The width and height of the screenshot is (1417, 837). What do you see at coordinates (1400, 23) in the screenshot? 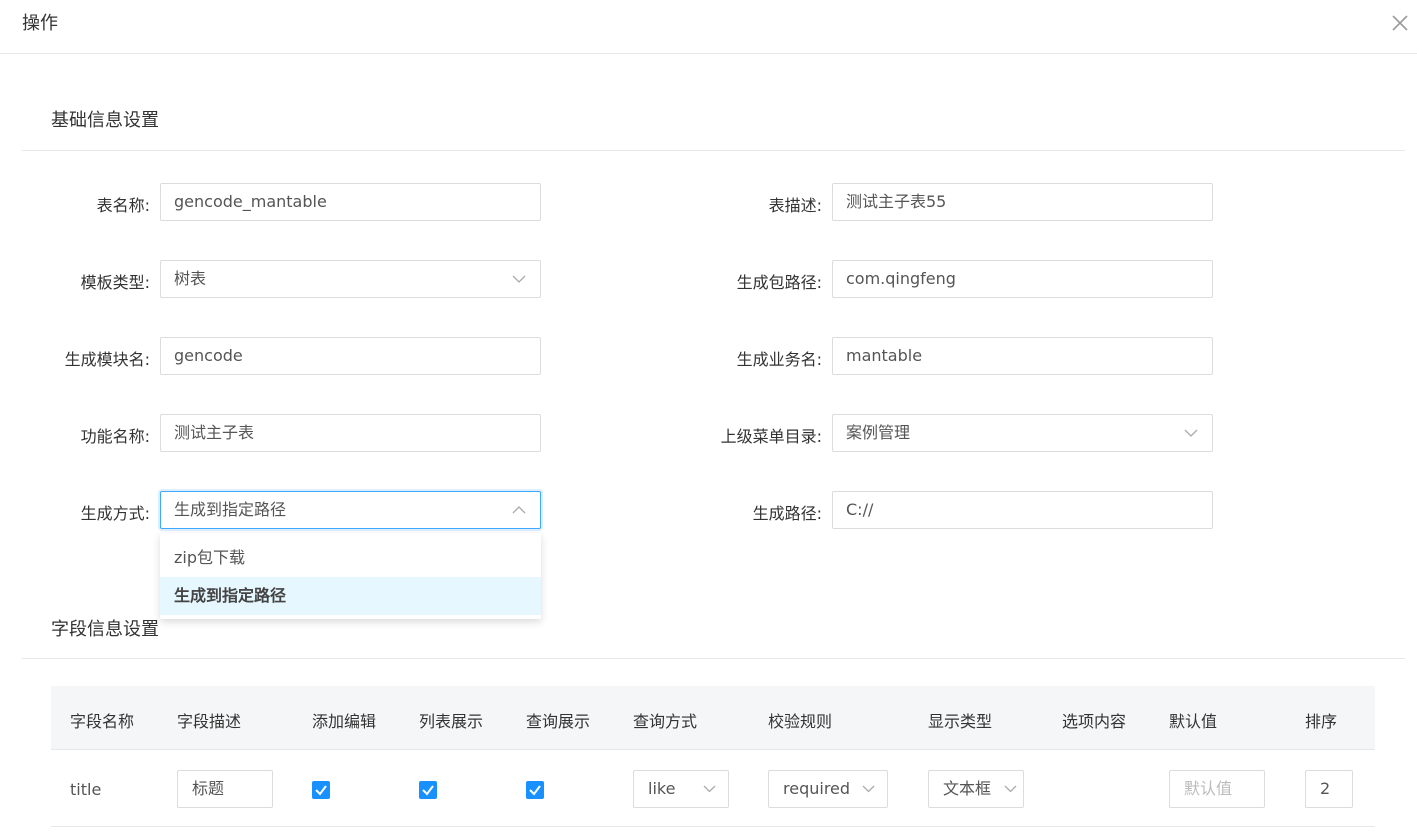
I see `close-icon` at bounding box center [1400, 23].